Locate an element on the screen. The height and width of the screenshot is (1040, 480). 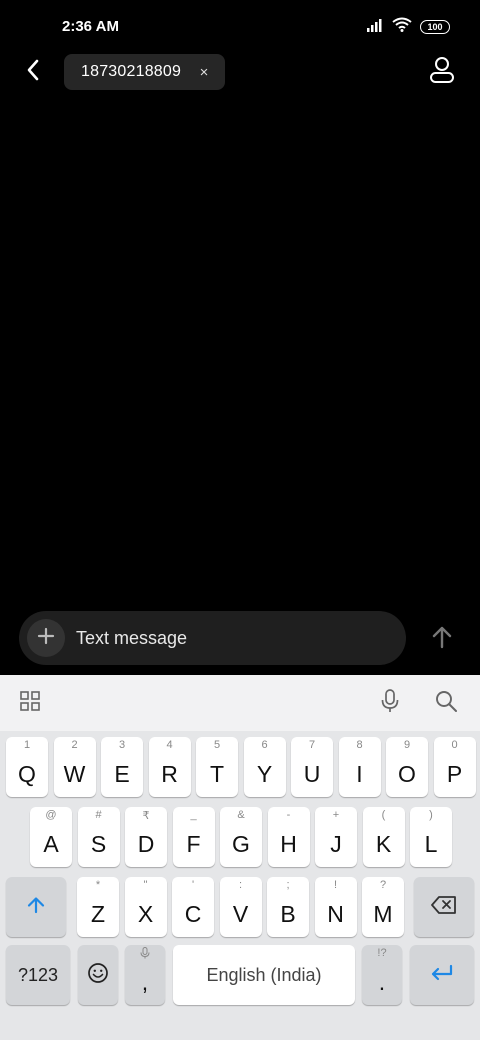
key-hint: 8 is located at coordinates (359, 745).